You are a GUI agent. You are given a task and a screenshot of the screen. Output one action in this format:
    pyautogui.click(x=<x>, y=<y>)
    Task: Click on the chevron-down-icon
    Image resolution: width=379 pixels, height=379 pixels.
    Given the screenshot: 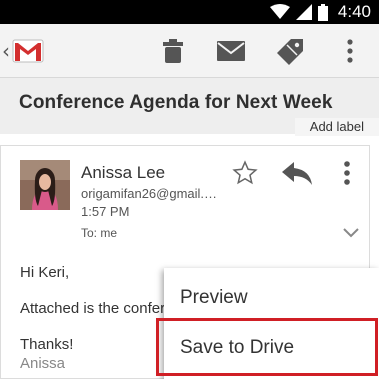 What is the action you would take?
    pyautogui.click(x=351, y=233)
    